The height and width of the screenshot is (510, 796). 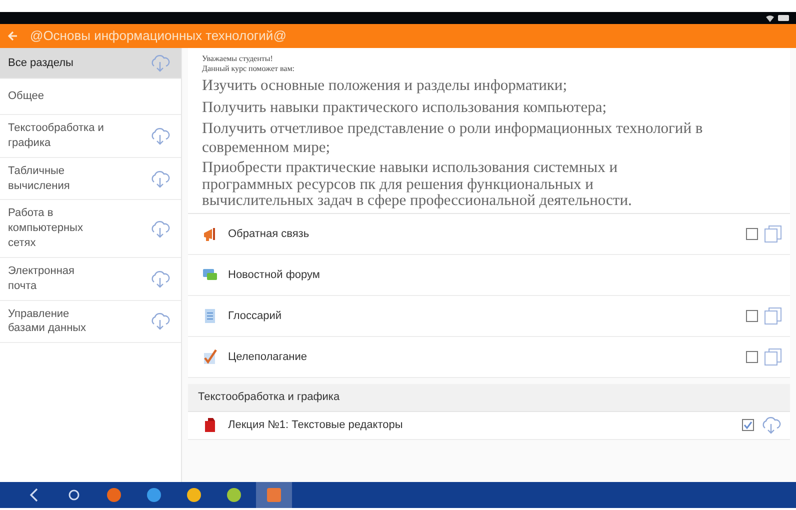 I want to click on section-item: Электронная почта, so click(x=90, y=279).